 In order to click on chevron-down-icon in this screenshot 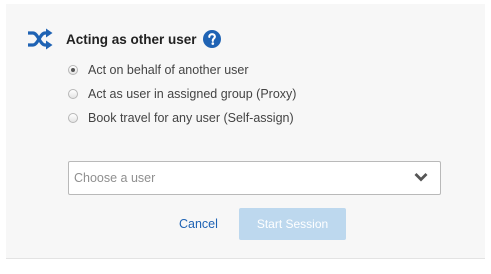, I will do `click(427, 178)`.